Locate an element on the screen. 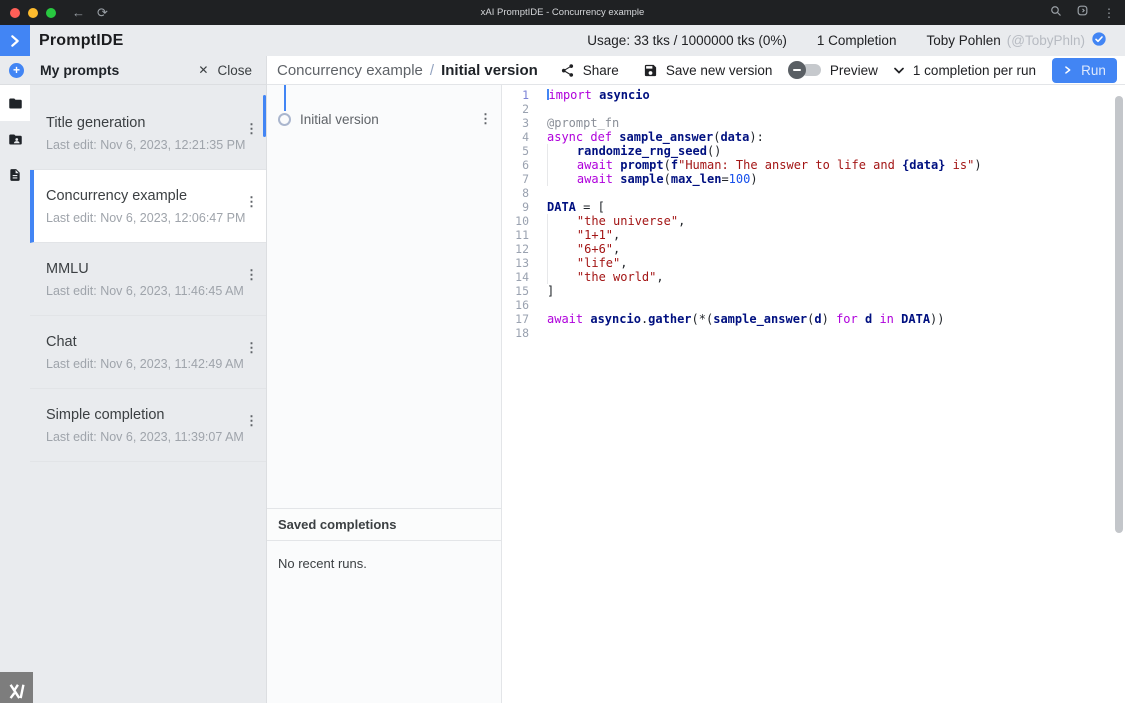 This screenshot has height=703, width=1125. code-line: 10 "the universe", is located at coordinates (813, 221).